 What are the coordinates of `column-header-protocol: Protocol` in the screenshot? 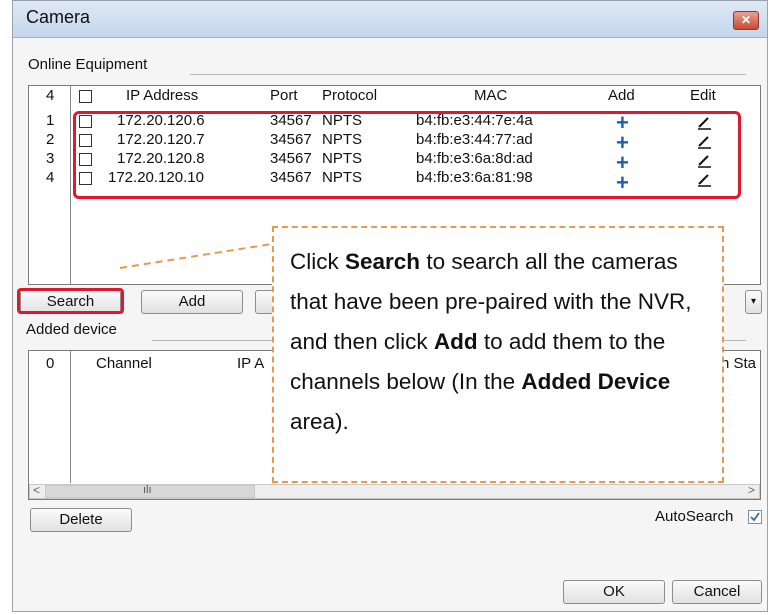 It's located at (350, 95).